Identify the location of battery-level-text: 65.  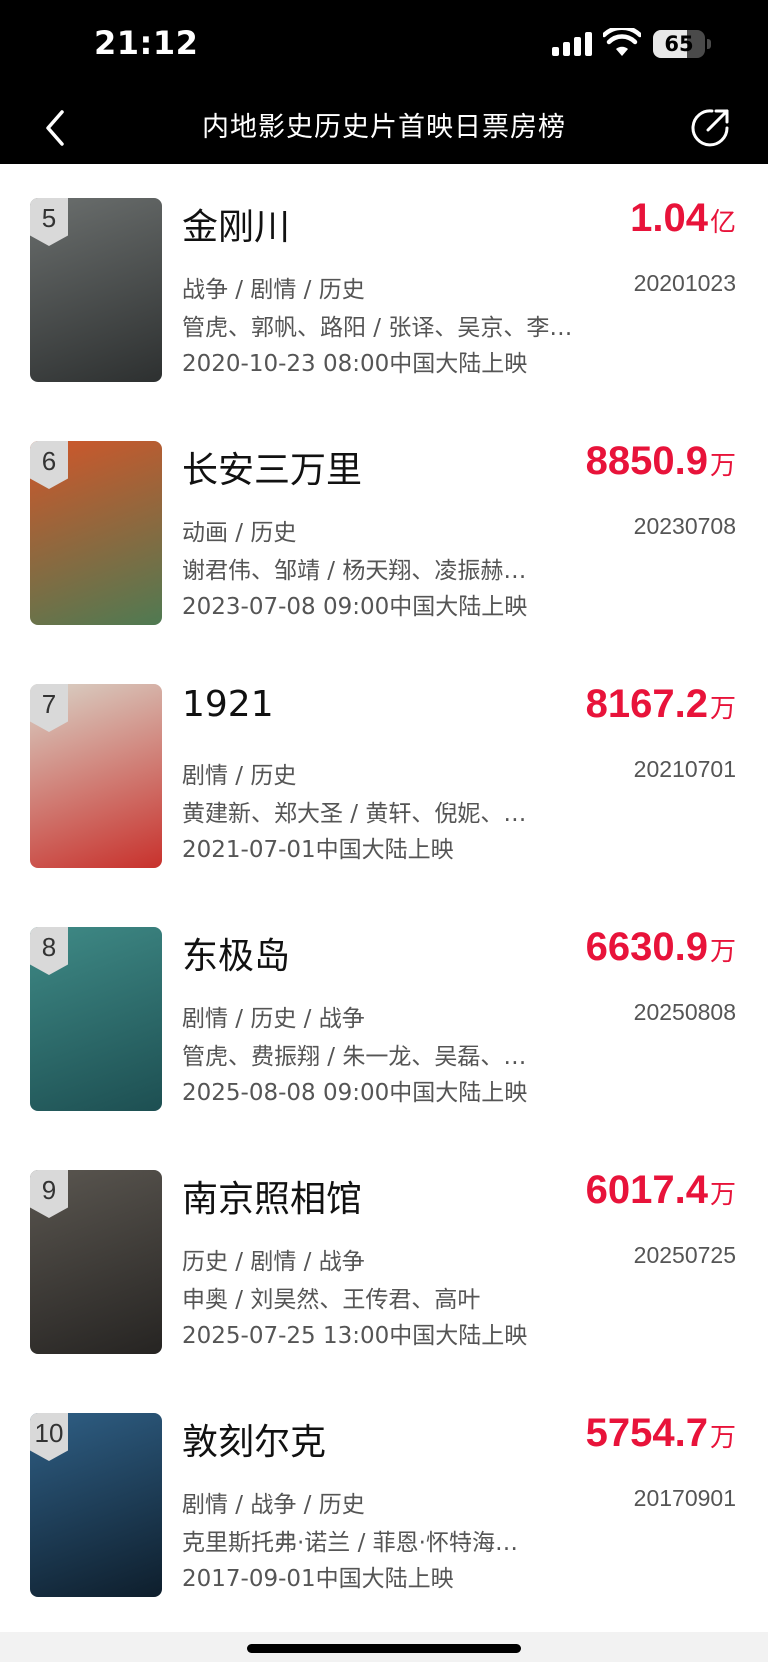
(679, 44).